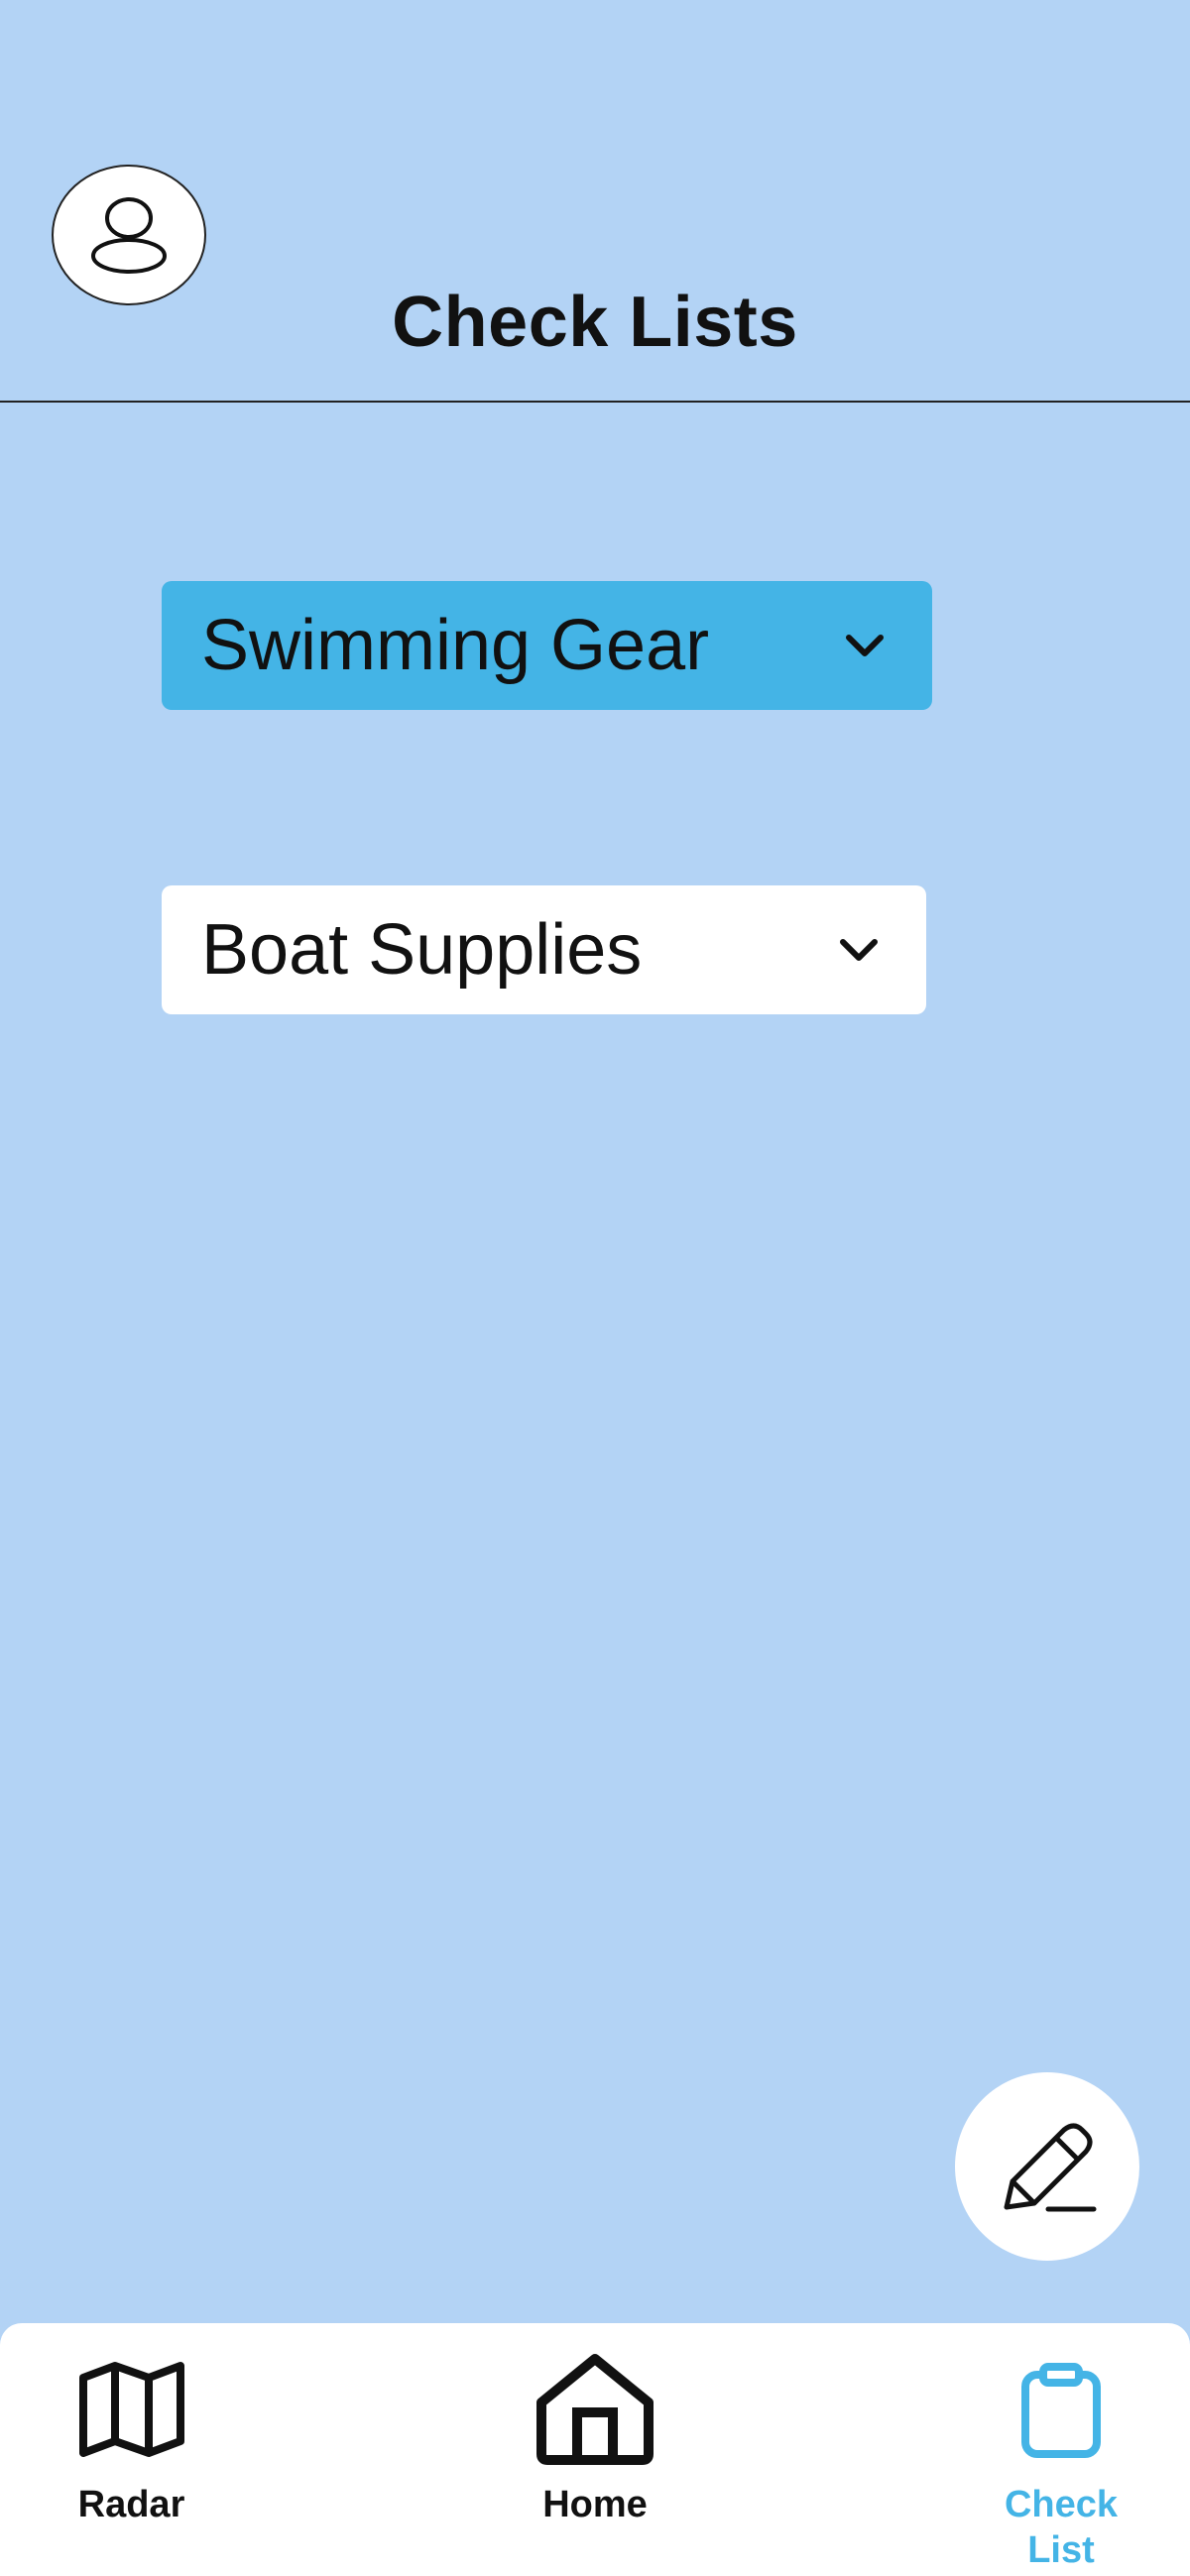 This screenshot has width=1190, height=2576. I want to click on nav-label-home: Home, so click(595, 2504).